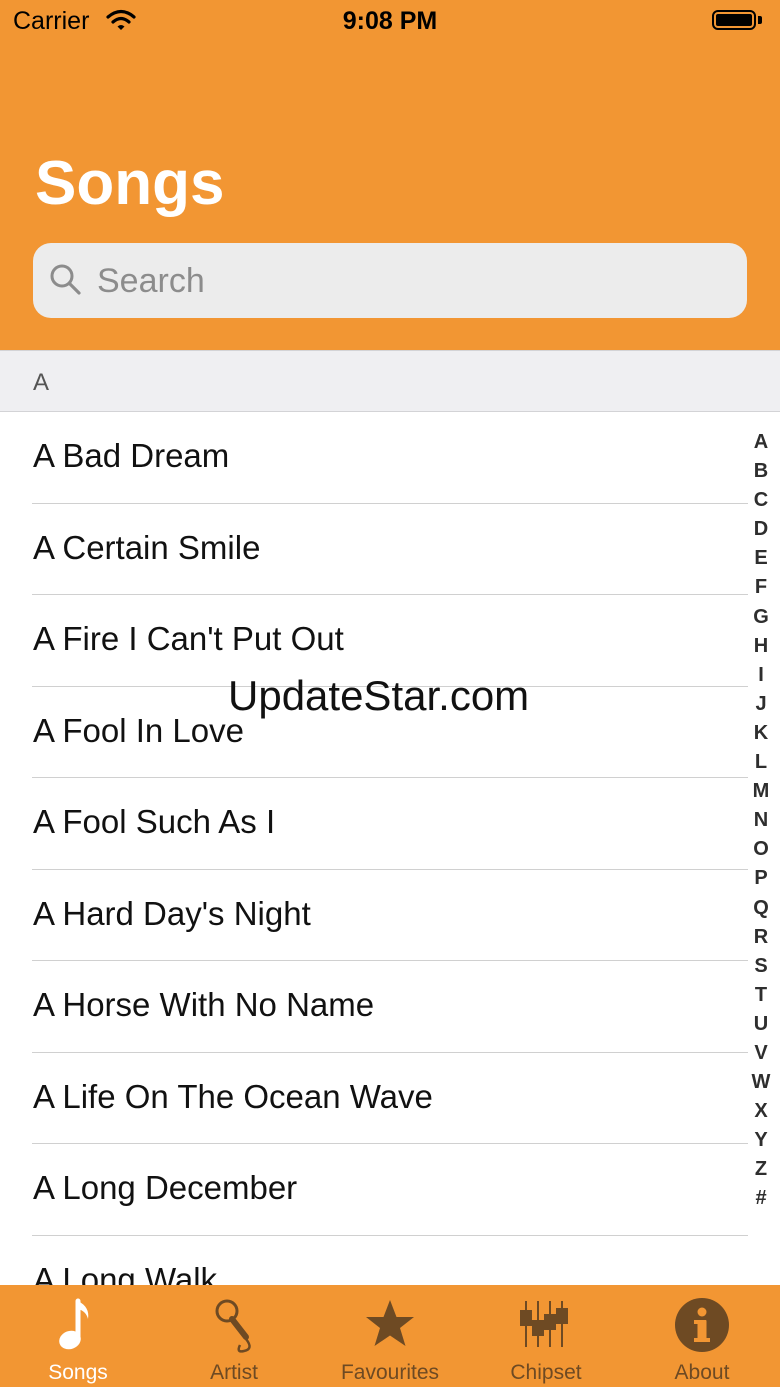 This screenshot has width=780, height=1387. What do you see at coordinates (390, 915) in the screenshot?
I see `song-row: A Hard Day's Night` at bounding box center [390, 915].